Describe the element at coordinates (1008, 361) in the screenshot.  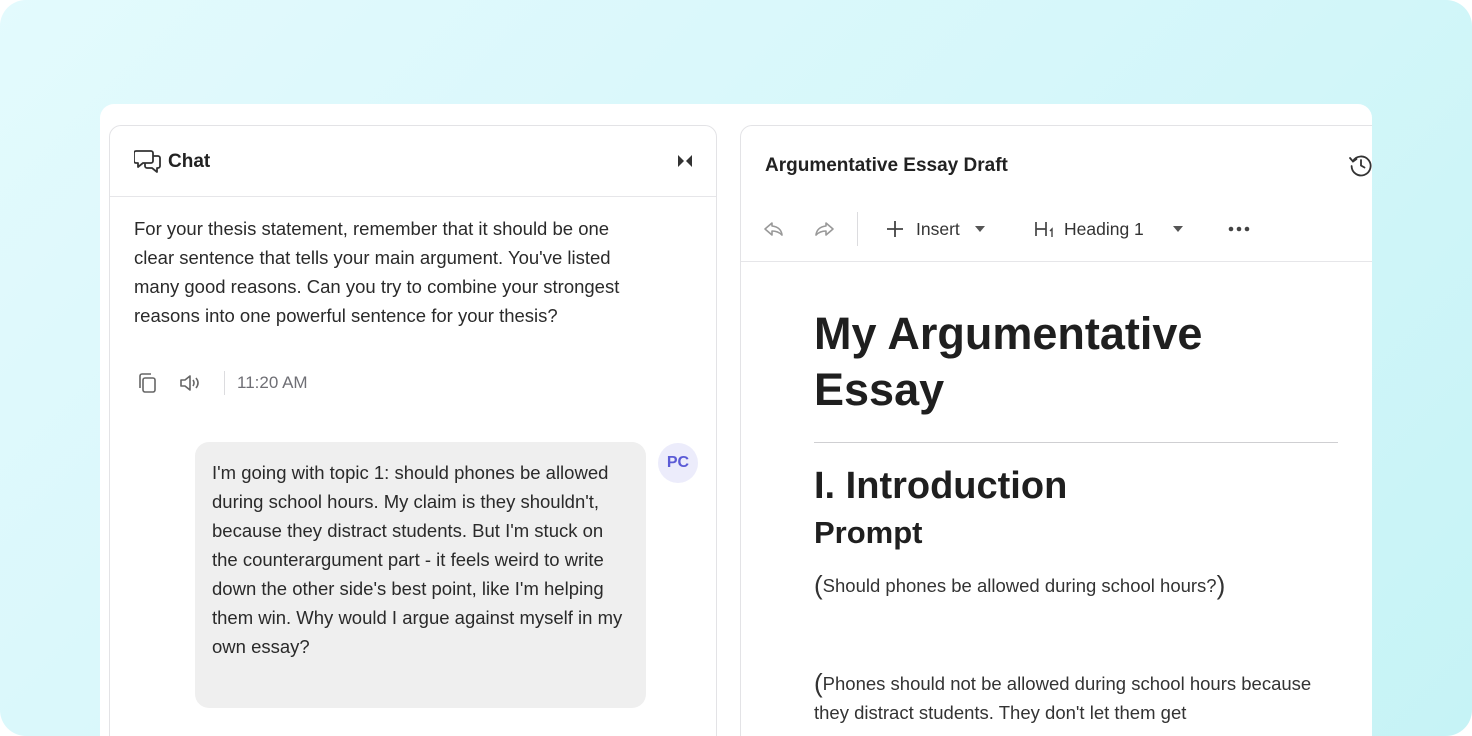
I see `essay-title: My Argumentative Essay` at that location.